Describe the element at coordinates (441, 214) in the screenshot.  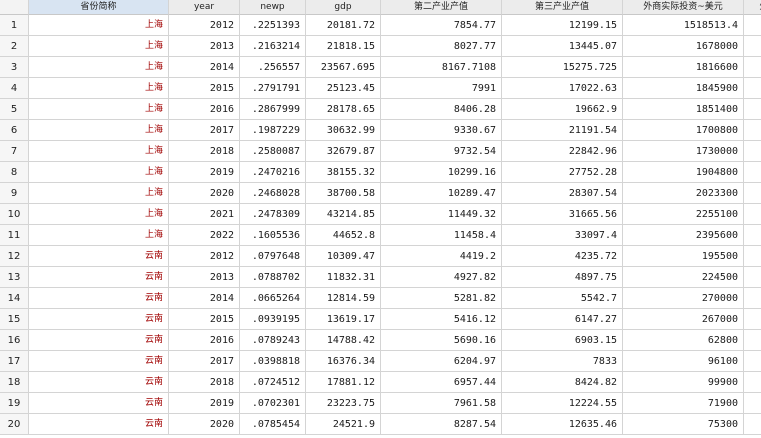
I see `cell-secondary-output: 11449.32` at that location.